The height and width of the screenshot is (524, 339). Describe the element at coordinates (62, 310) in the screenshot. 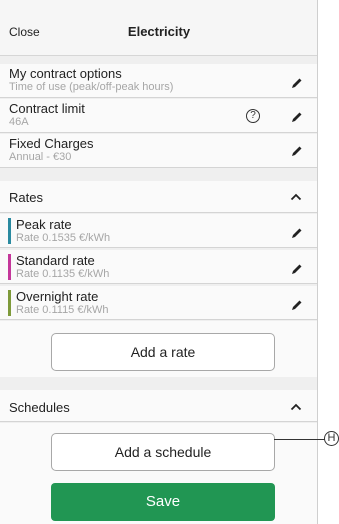

I see `rate-value: Rate 0.1115 €/kWh` at that location.